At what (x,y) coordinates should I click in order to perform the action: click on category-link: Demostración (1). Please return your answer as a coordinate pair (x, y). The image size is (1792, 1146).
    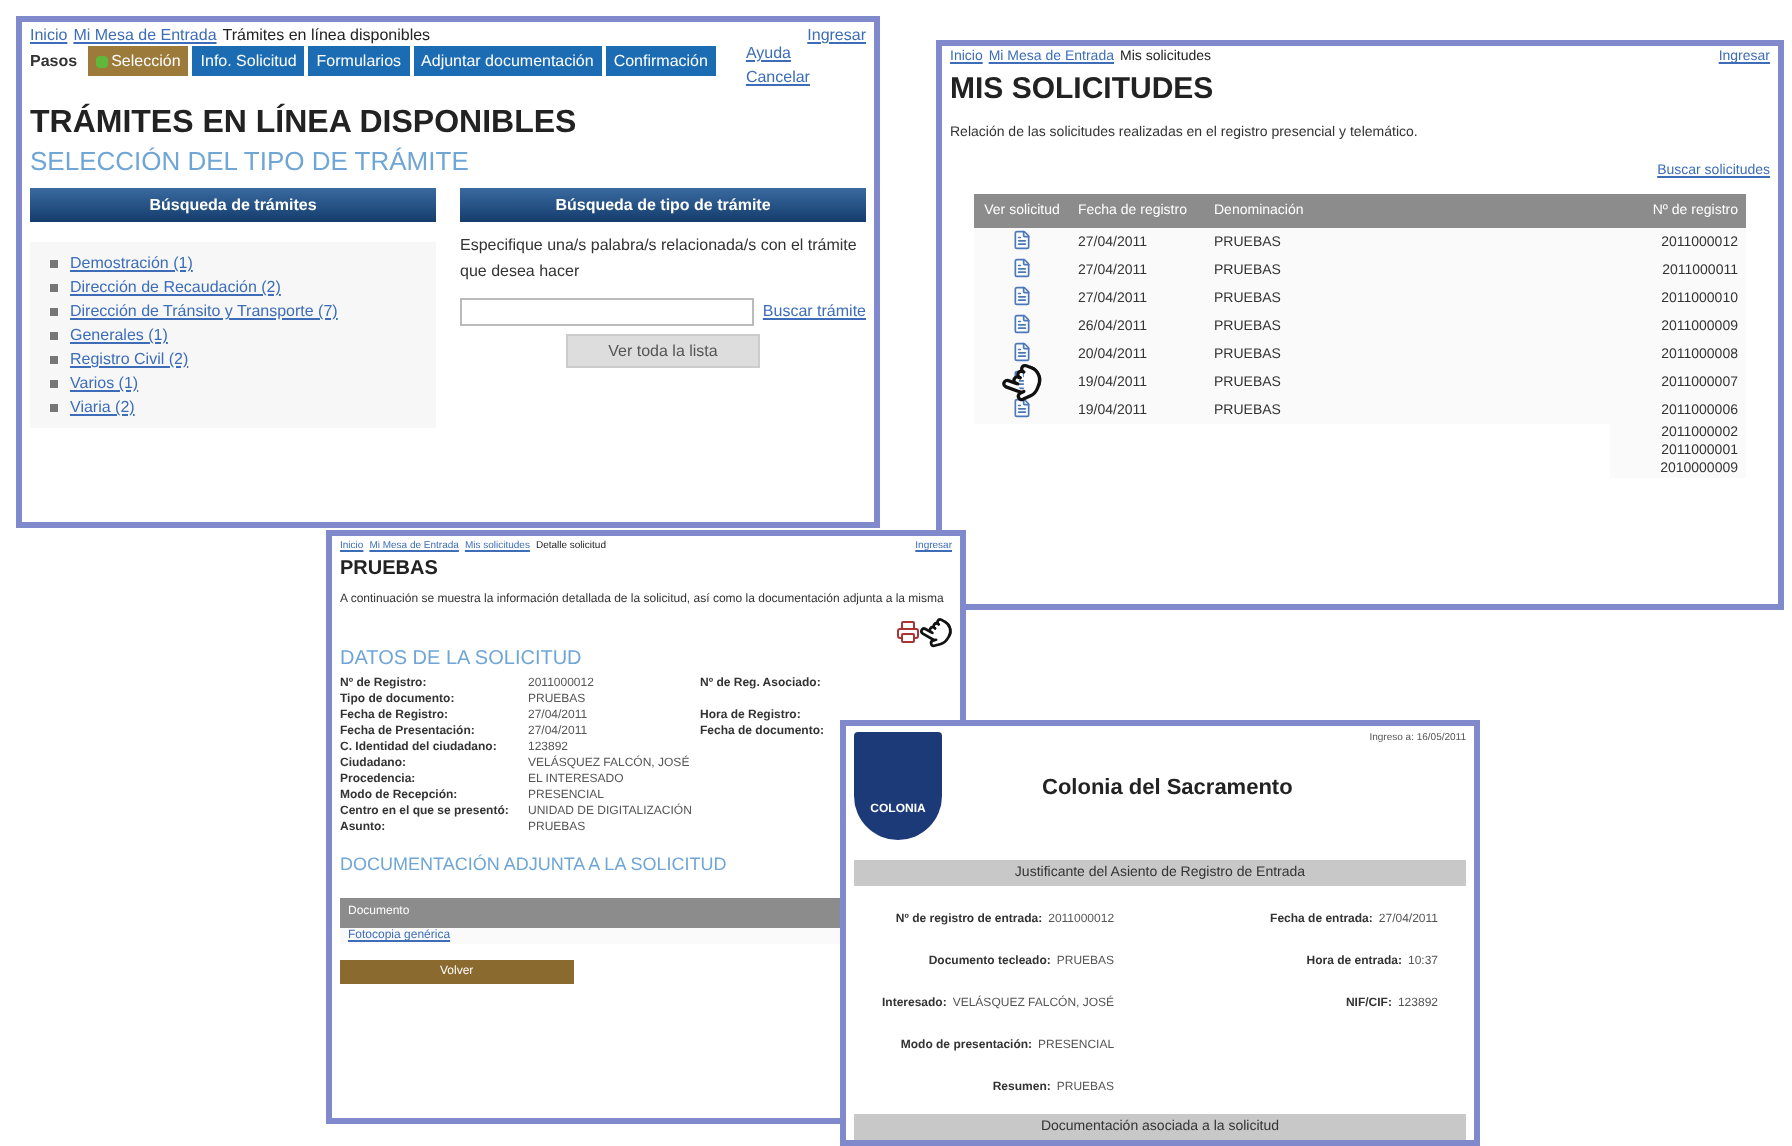
    Looking at the image, I should click on (131, 263).